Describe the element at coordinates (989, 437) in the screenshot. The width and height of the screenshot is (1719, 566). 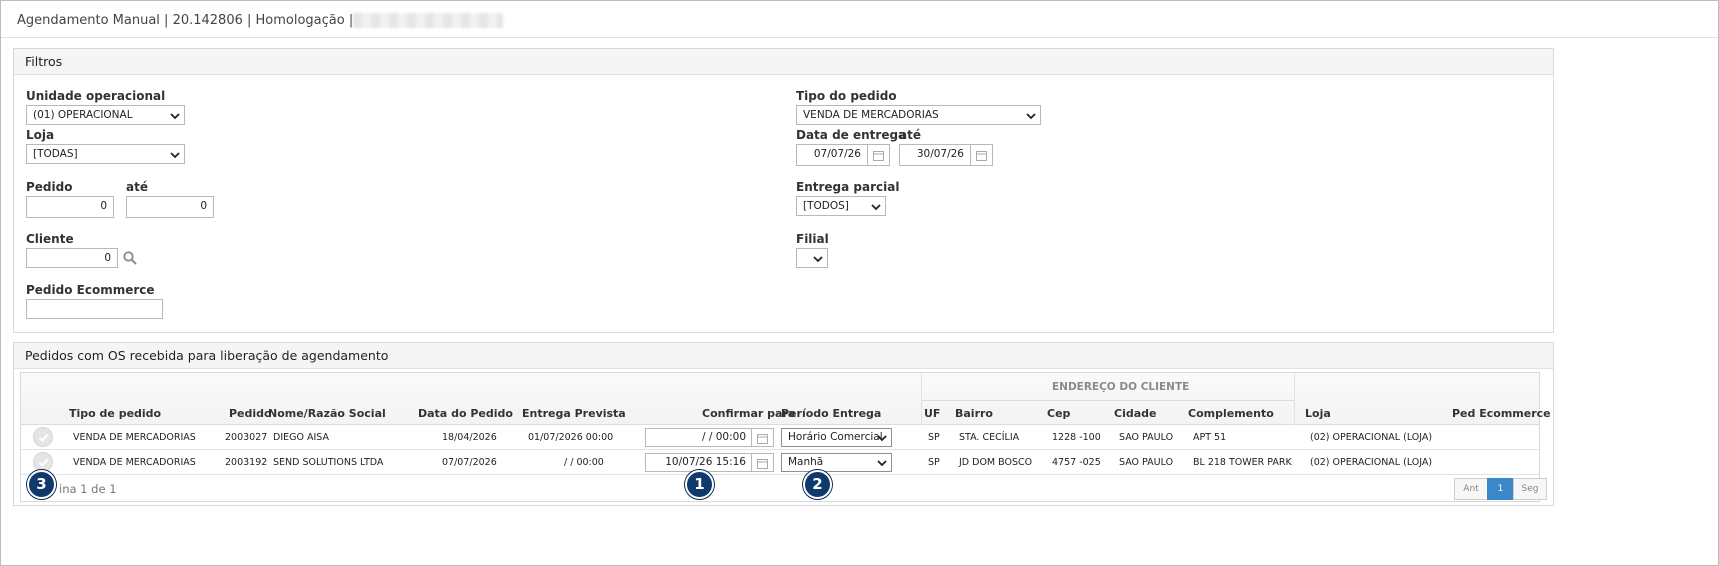
I see `cell-bairro: STA. CECÍLIA` at that location.